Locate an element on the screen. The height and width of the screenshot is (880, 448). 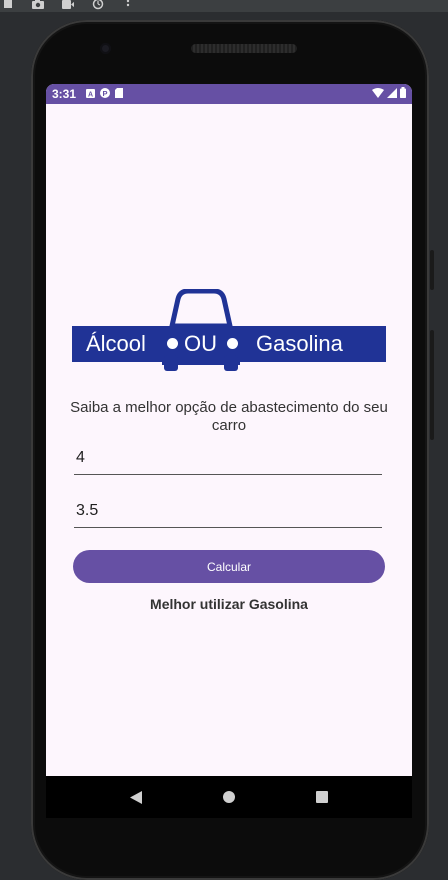
app-logo: Álcool OU Gasolina is located at coordinates (229, 331).